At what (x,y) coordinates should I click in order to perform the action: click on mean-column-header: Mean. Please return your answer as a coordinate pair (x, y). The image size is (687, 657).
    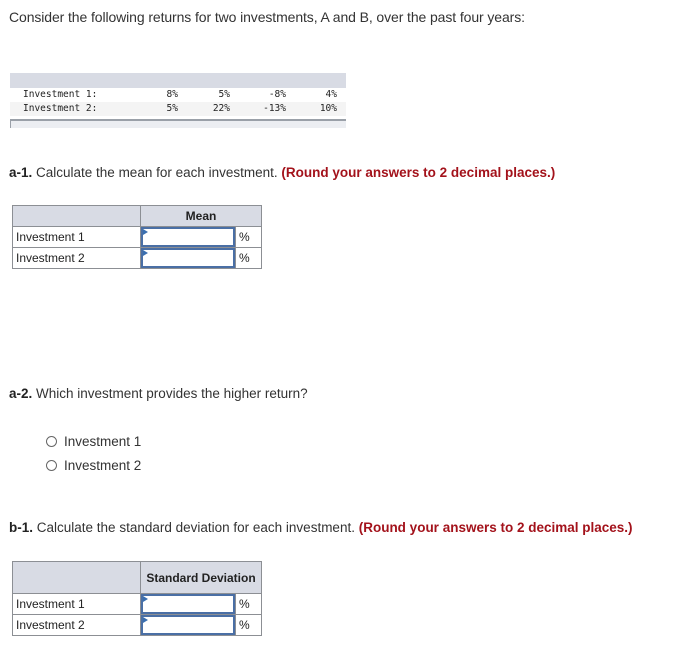
    Looking at the image, I should click on (201, 216).